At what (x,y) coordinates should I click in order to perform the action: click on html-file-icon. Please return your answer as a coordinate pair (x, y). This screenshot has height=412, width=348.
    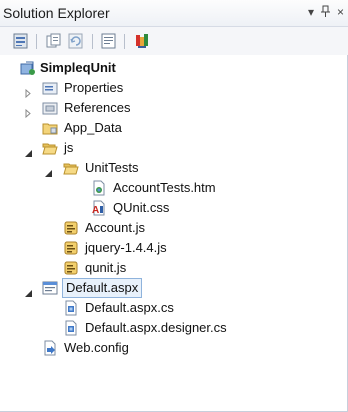
    Looking at the image, I should click on (99, 188).